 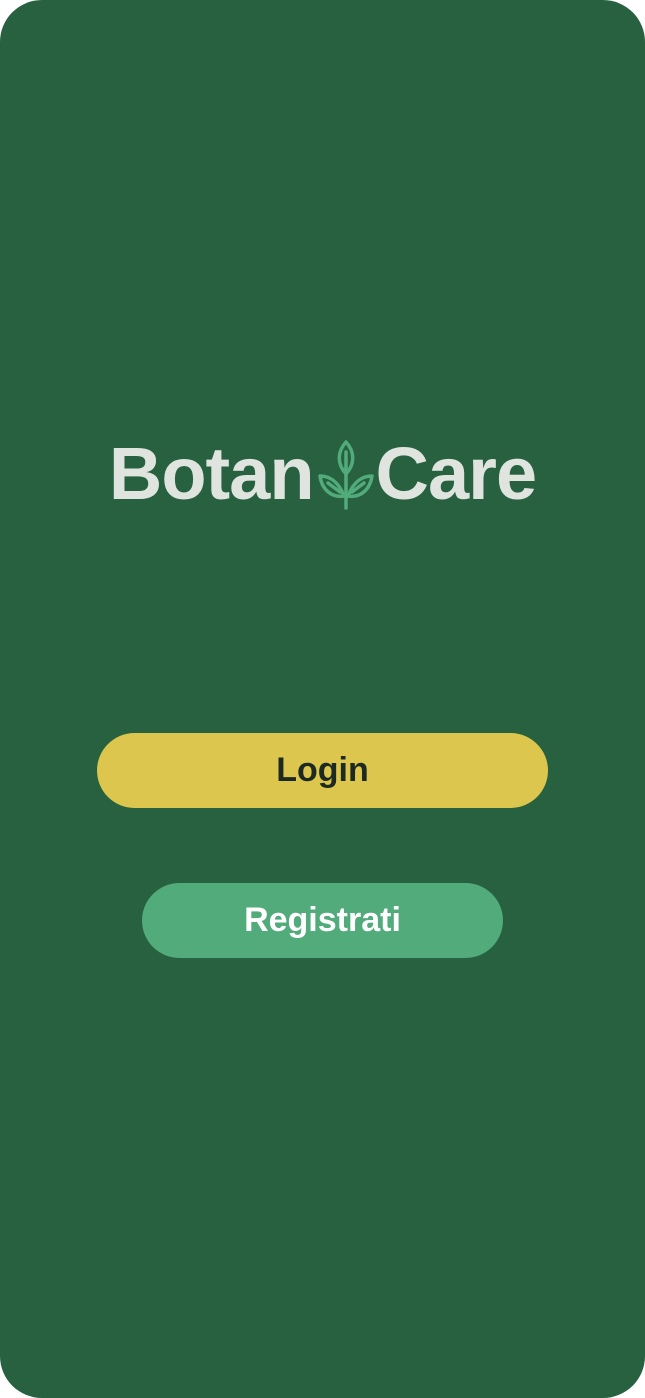 What do you see at coordinates (322, 920) in the screenshot?
I see `register-button: Registrati` at bounding box center [322, 920].